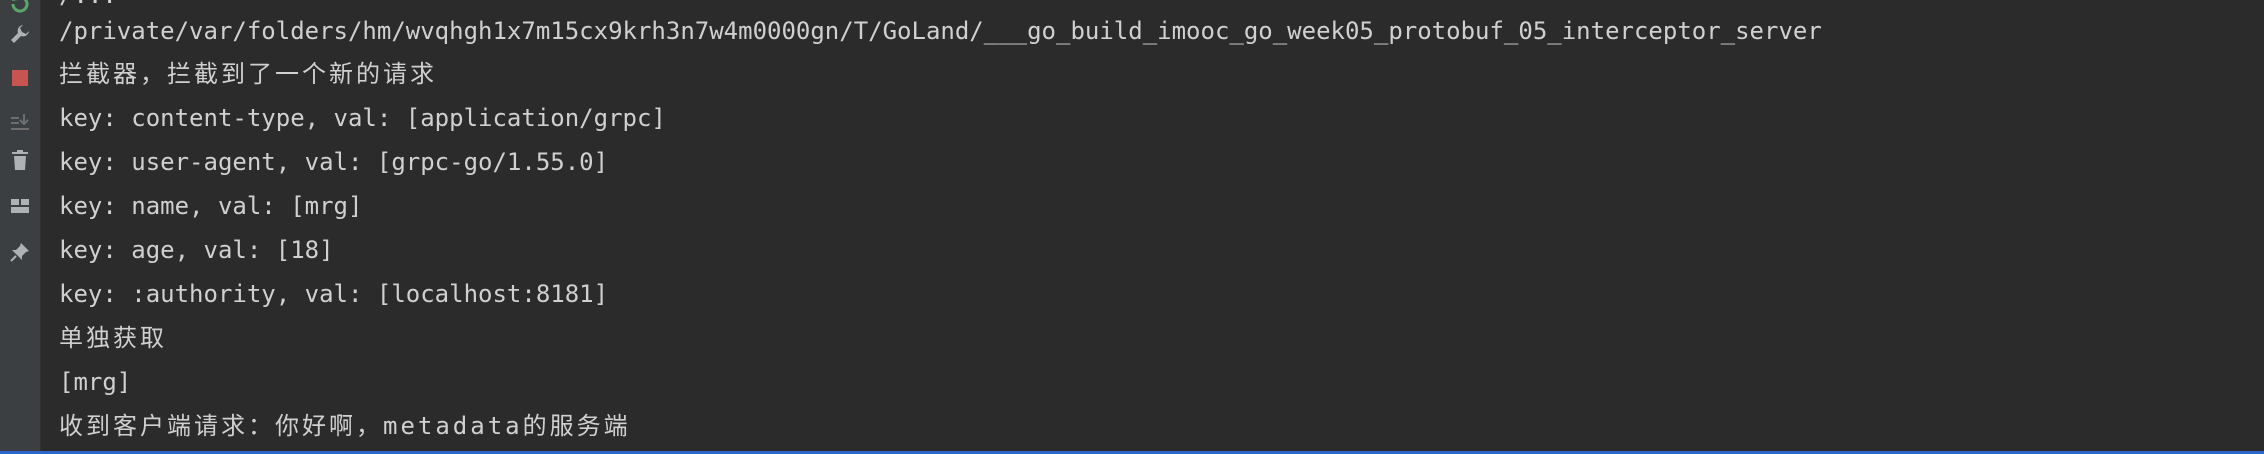  Describe the element at coordinates (334, 162) in the screenshot. I see `console-line-user-agent: key: user-agent, val: [grpc-go/1.55.0]` at that location.